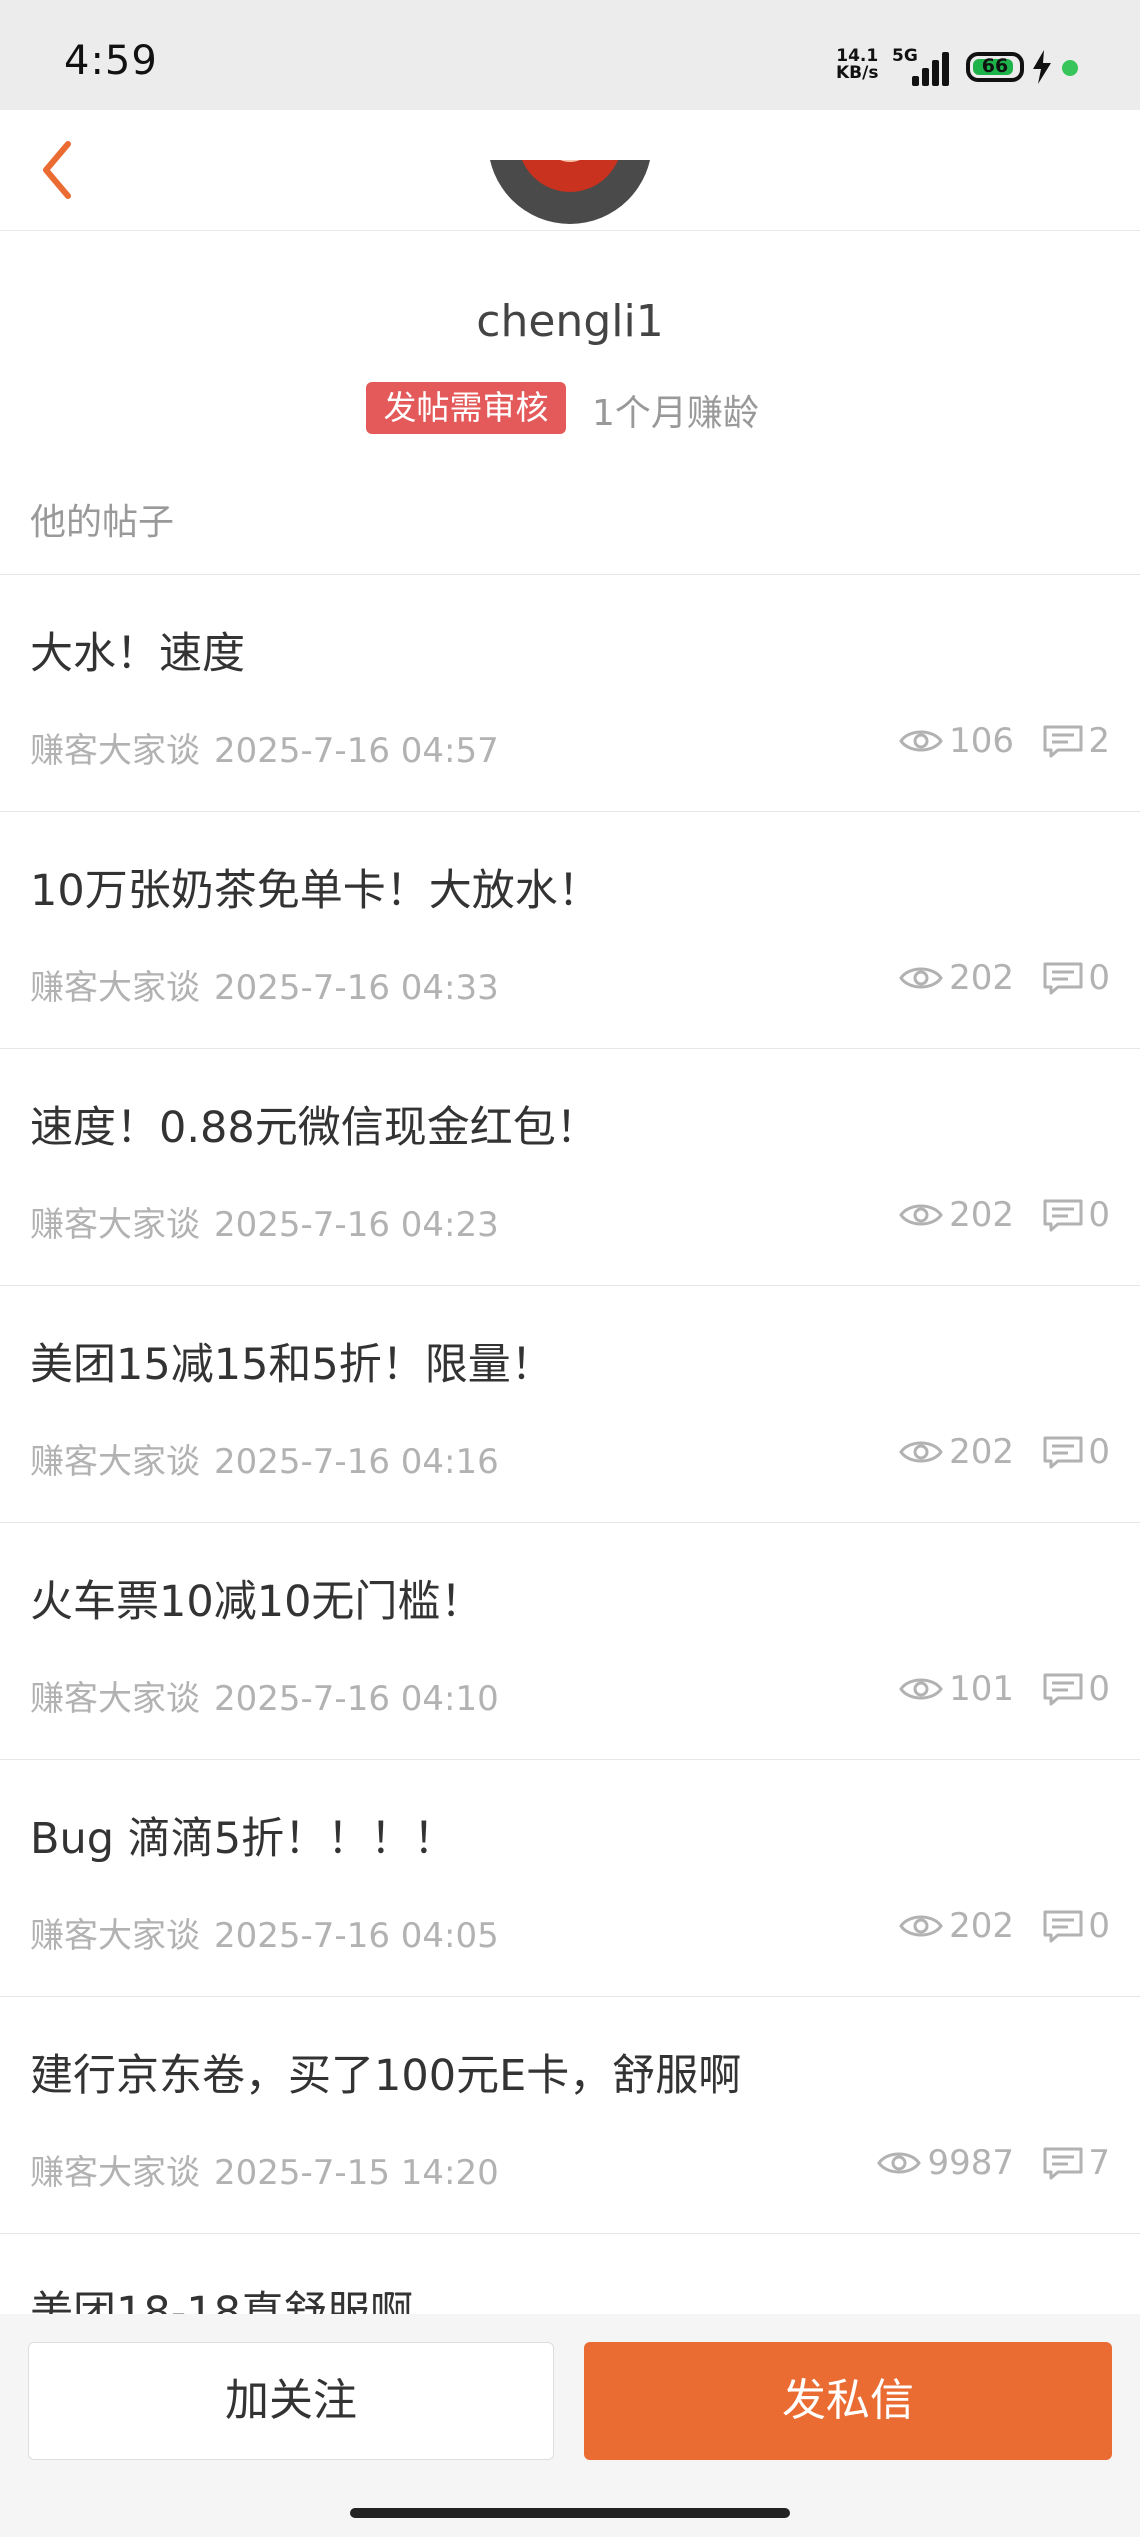  I want to click on network-speed: 14.1 KB/s, so click(857, 65).